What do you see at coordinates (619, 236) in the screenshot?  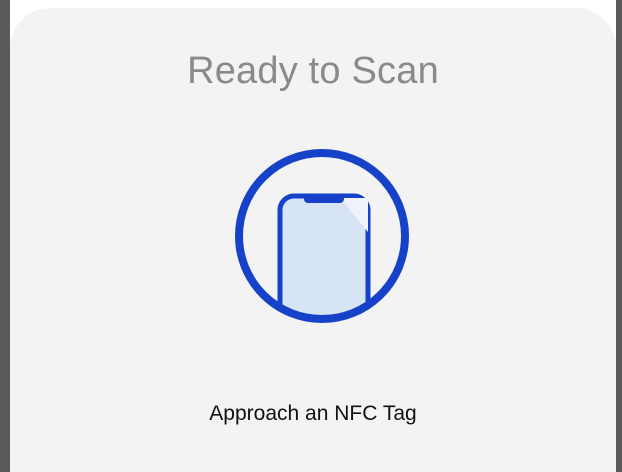 I see `background-edge-right` at bounding box center [619, 236].